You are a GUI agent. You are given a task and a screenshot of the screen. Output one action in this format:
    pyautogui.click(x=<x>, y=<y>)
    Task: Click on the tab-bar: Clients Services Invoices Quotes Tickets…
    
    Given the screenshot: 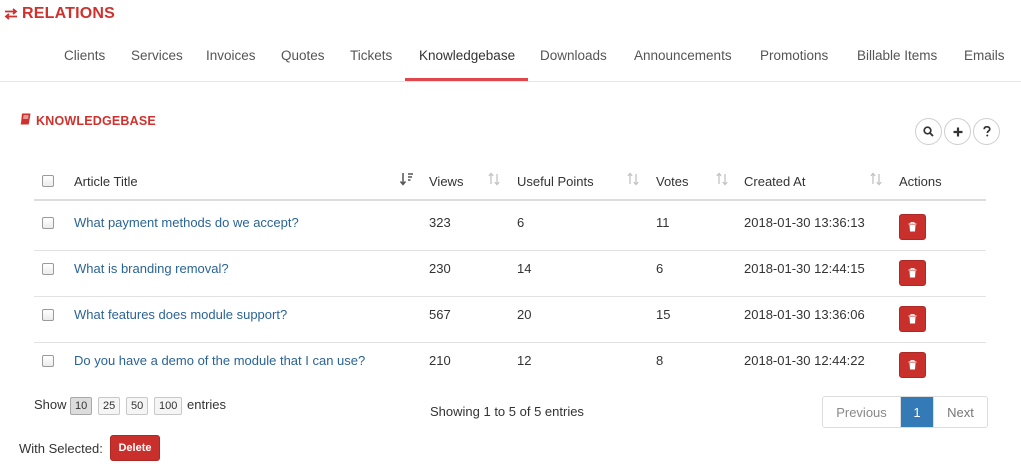 What is the action you would take?
    pyautogui.click(x=510, y=60)
    